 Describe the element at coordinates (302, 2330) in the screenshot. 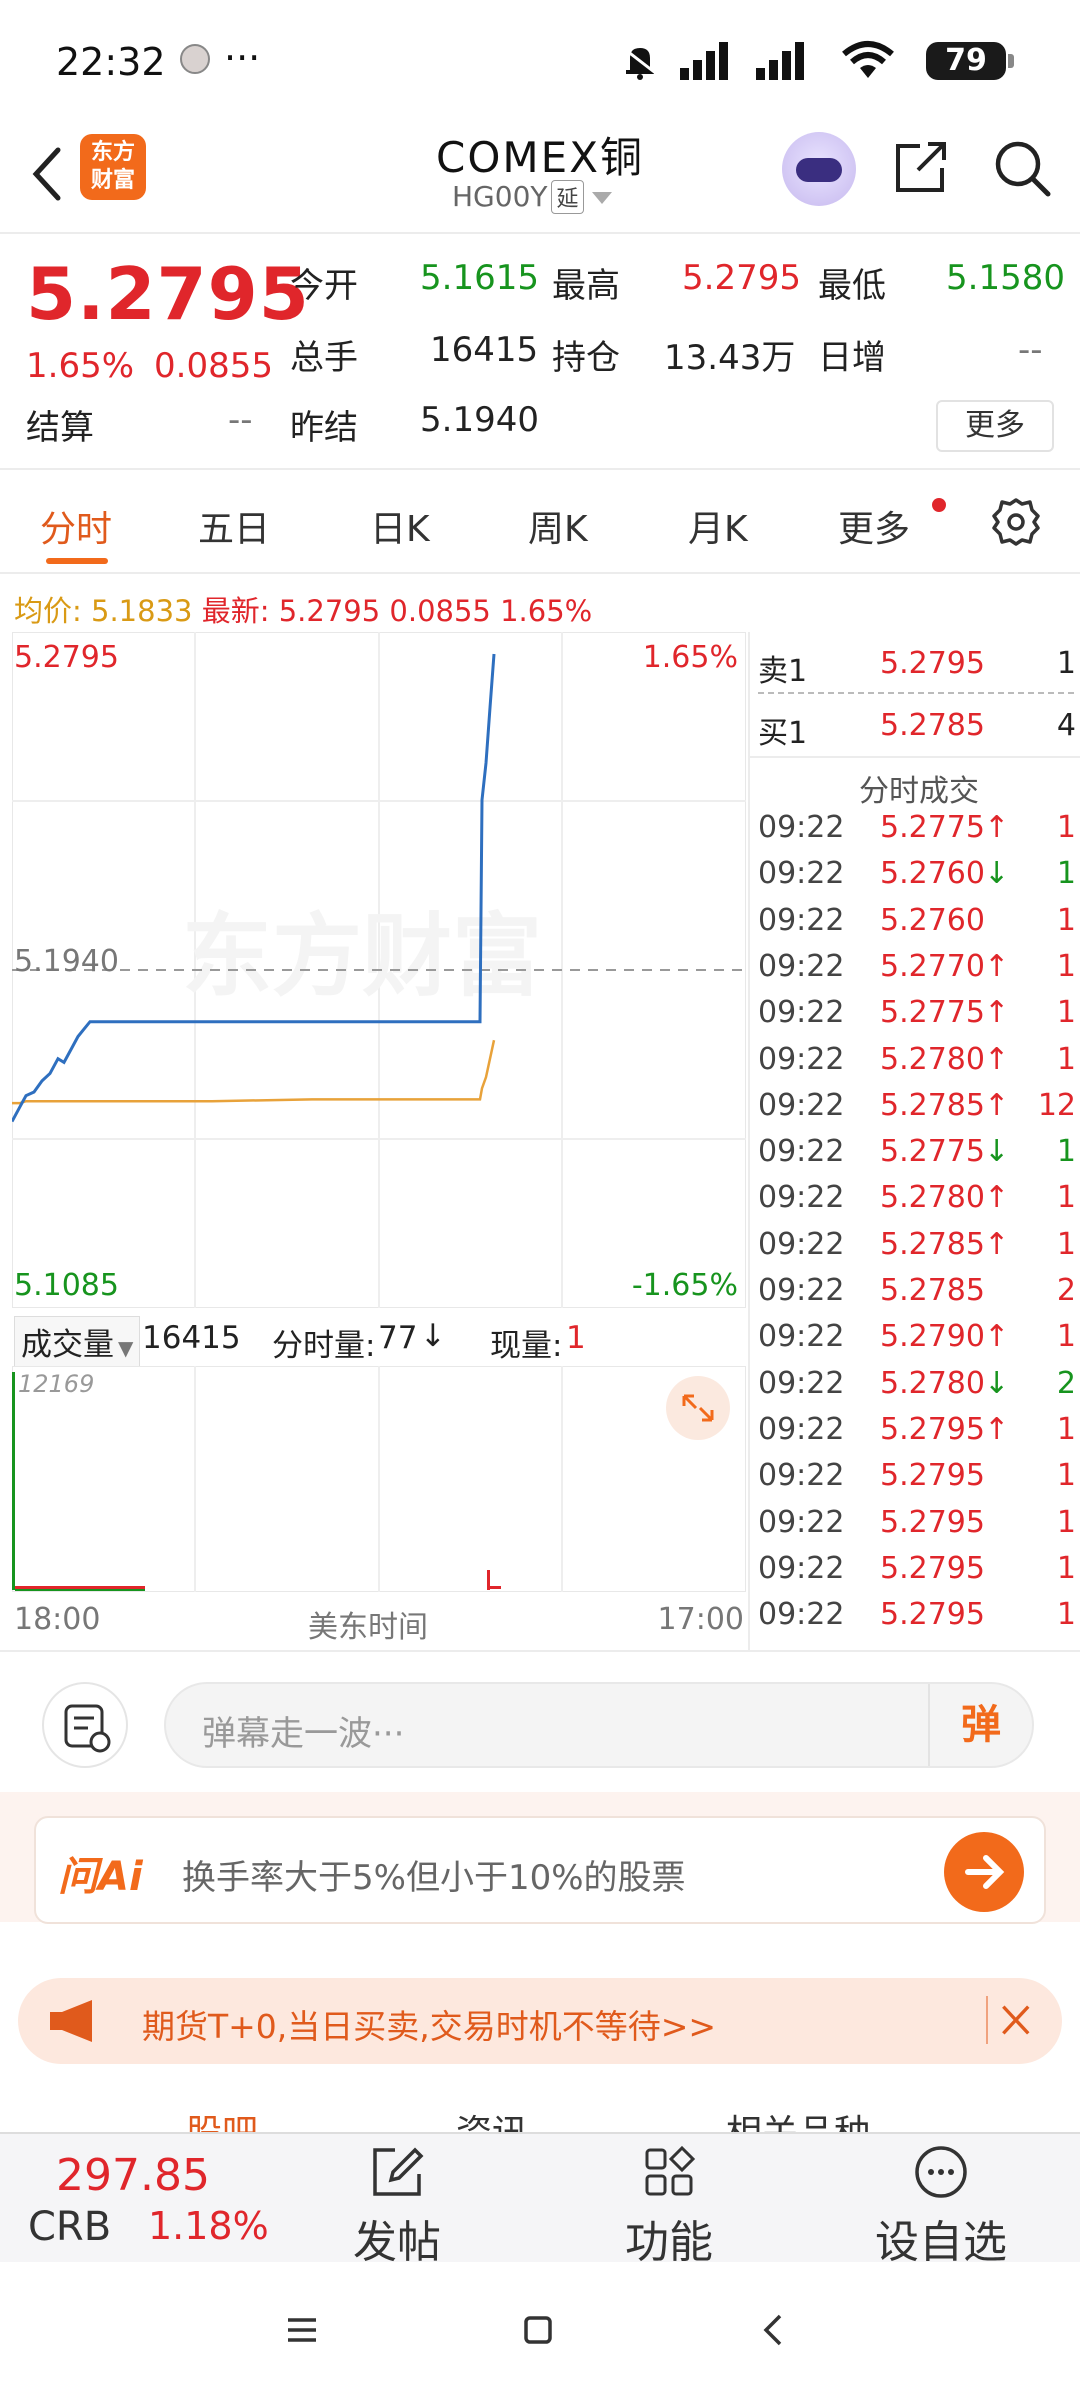

I see `menu-icon` at that location.